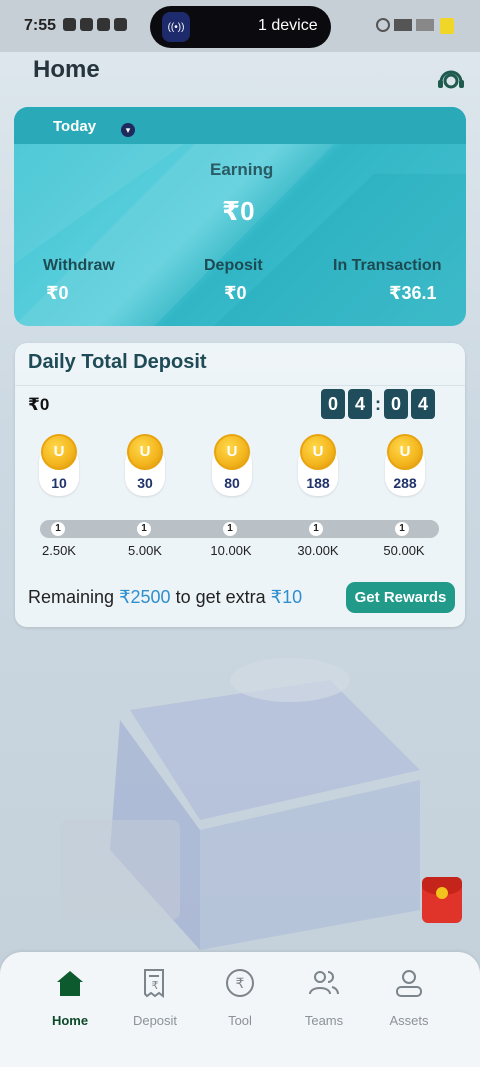  Describe the element at coordinates (176, 27) in the screenshot. I see `nfc-icon: ((•))` at that location.